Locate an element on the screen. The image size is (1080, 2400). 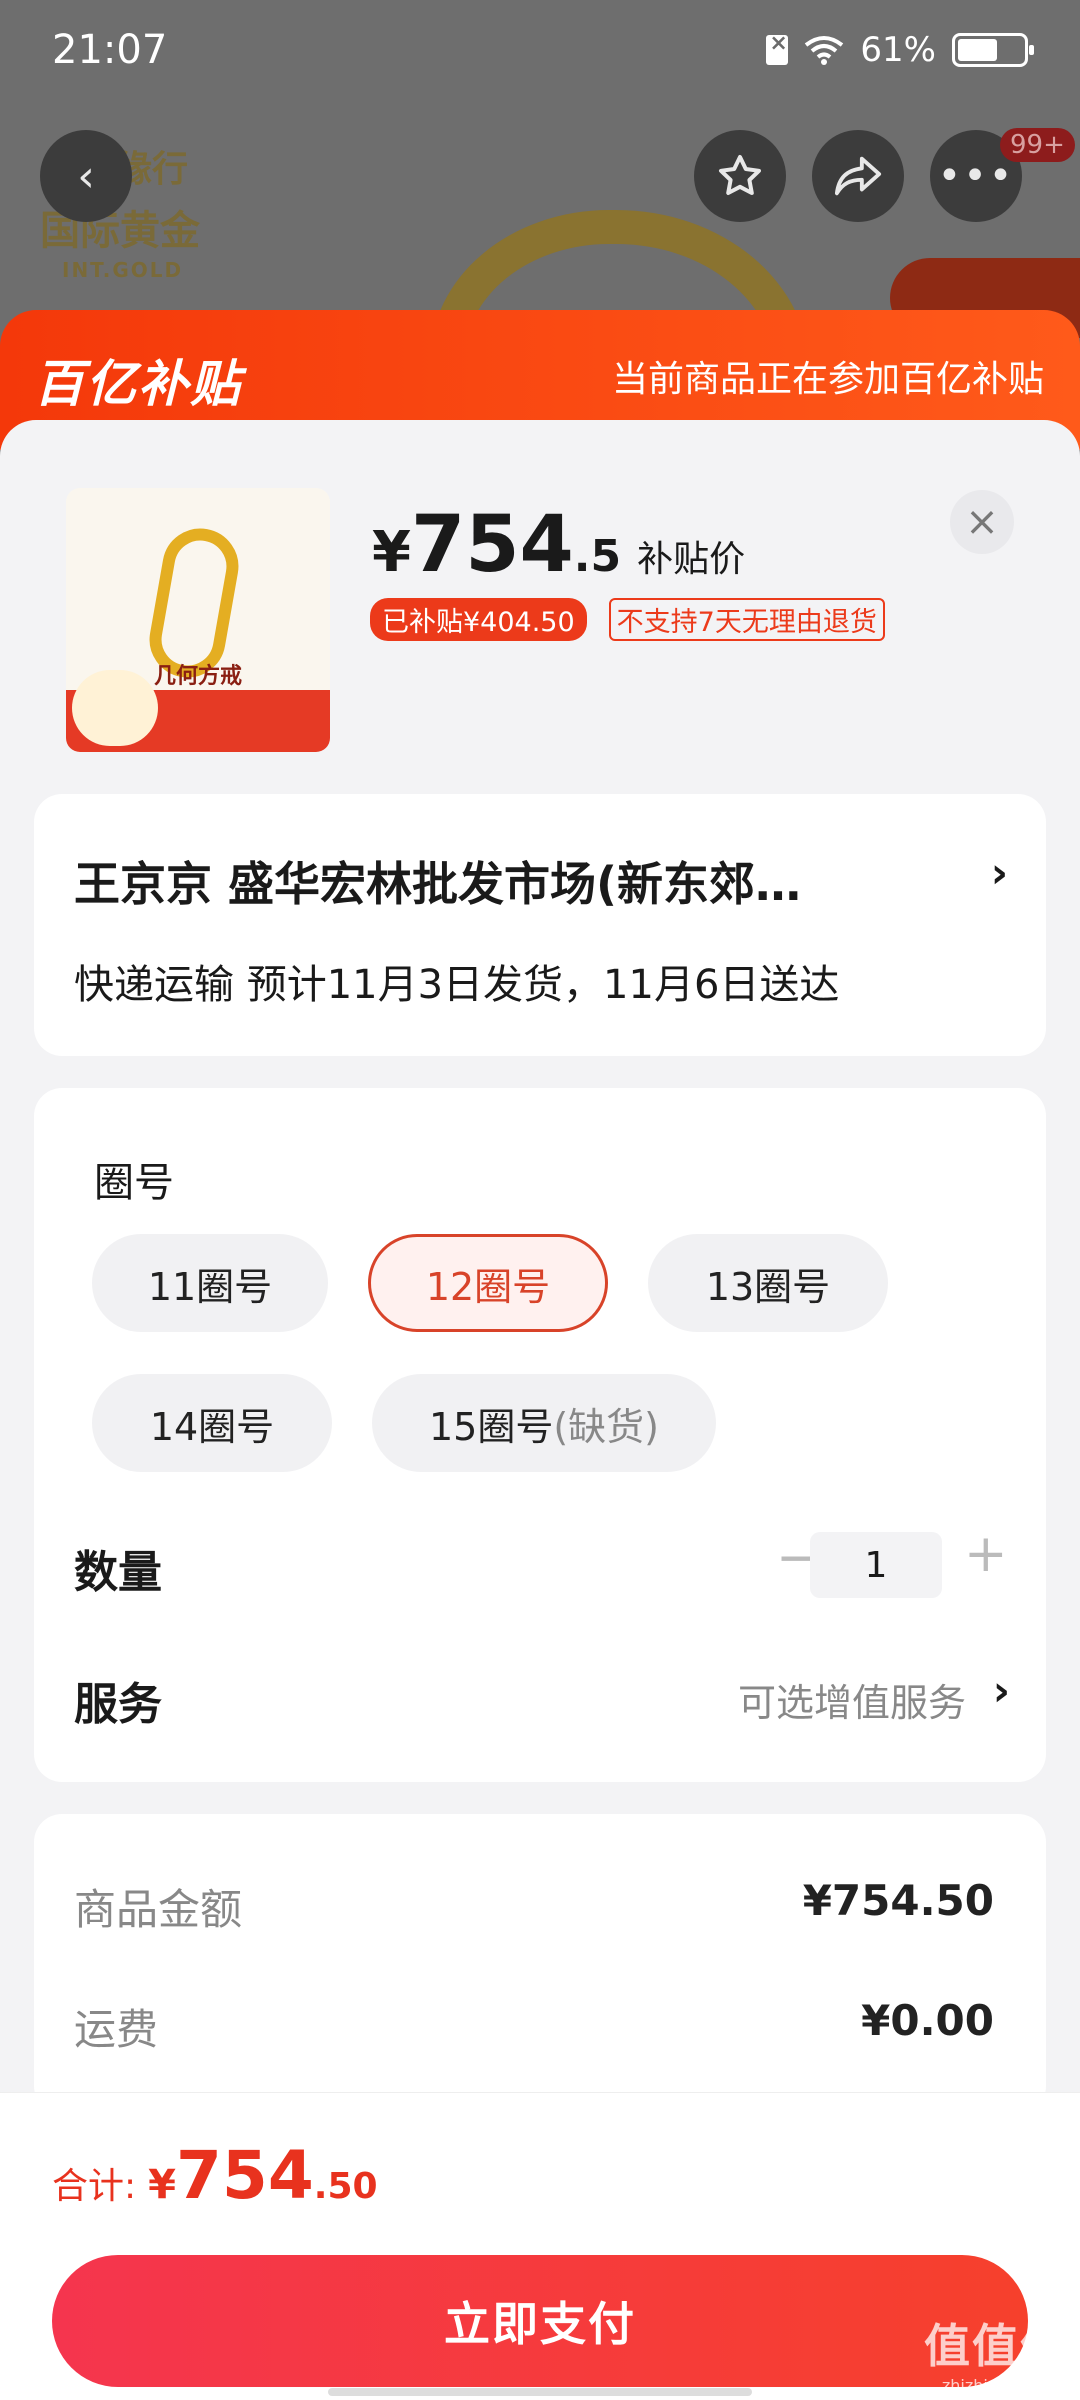
out-of-stock-note: (缺货) is located at coordinates (606, 1426).